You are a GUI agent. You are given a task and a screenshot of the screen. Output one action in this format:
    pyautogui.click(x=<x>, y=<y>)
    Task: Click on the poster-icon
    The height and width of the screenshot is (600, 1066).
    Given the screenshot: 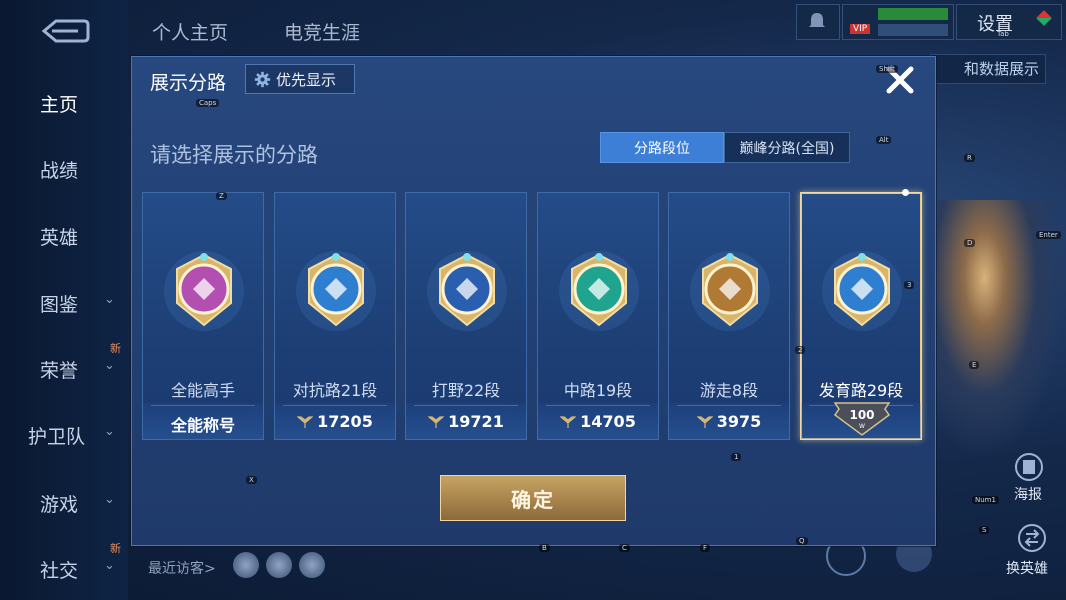 What is the action you would take?
    pyautogui.click(x=1029, y=467)
    